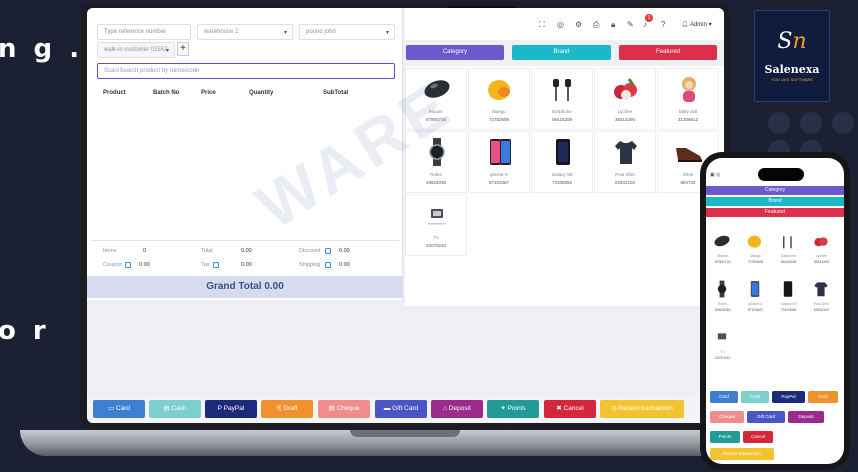 The image size is (858, 472). Describe the element at coordinates (775, 190) in the screenshot. I see `phone-category-button: Category` at that location.